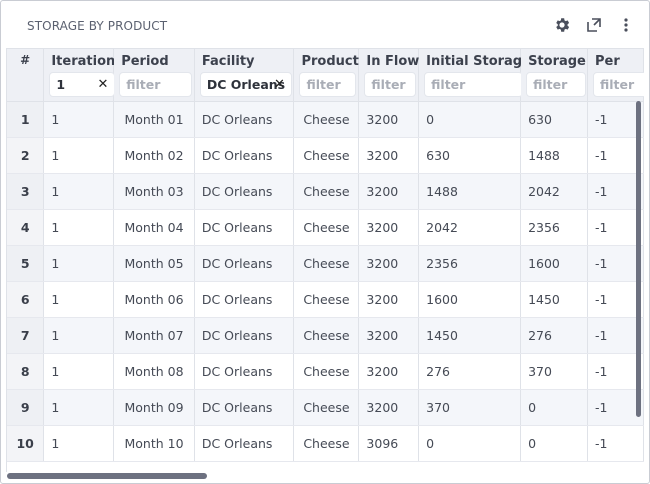  Describe the element at coordinates (154, 407) in the screenshot. I see `cell-period: Month 09` at that location.